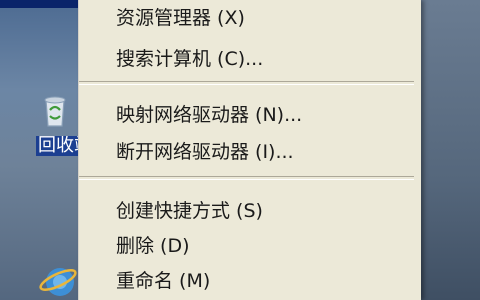 This screenshot has width=480, height=300. Describe the element at coordinates (250, 281) in the screenshot. I see `menu-item-rename: 重命名 (M)` at that location.